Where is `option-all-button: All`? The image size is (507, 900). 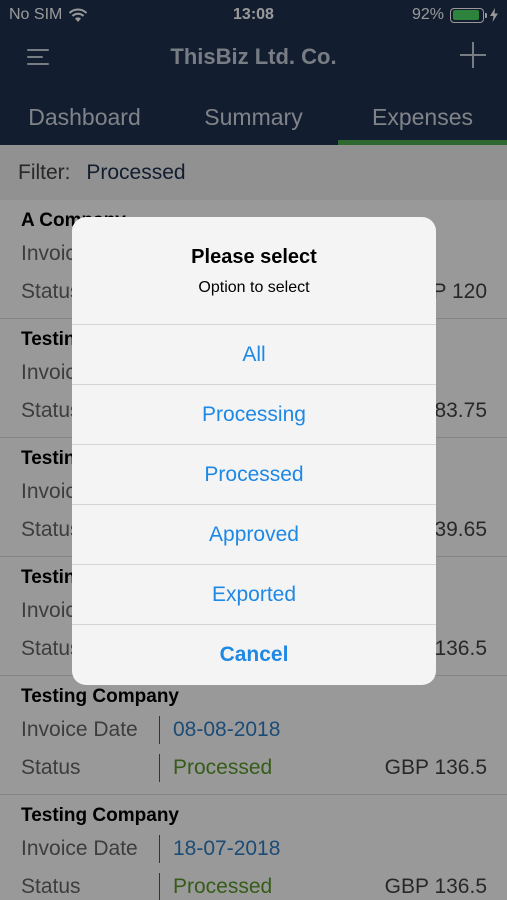
option-all-button: All is located at coordinates (254, 355).